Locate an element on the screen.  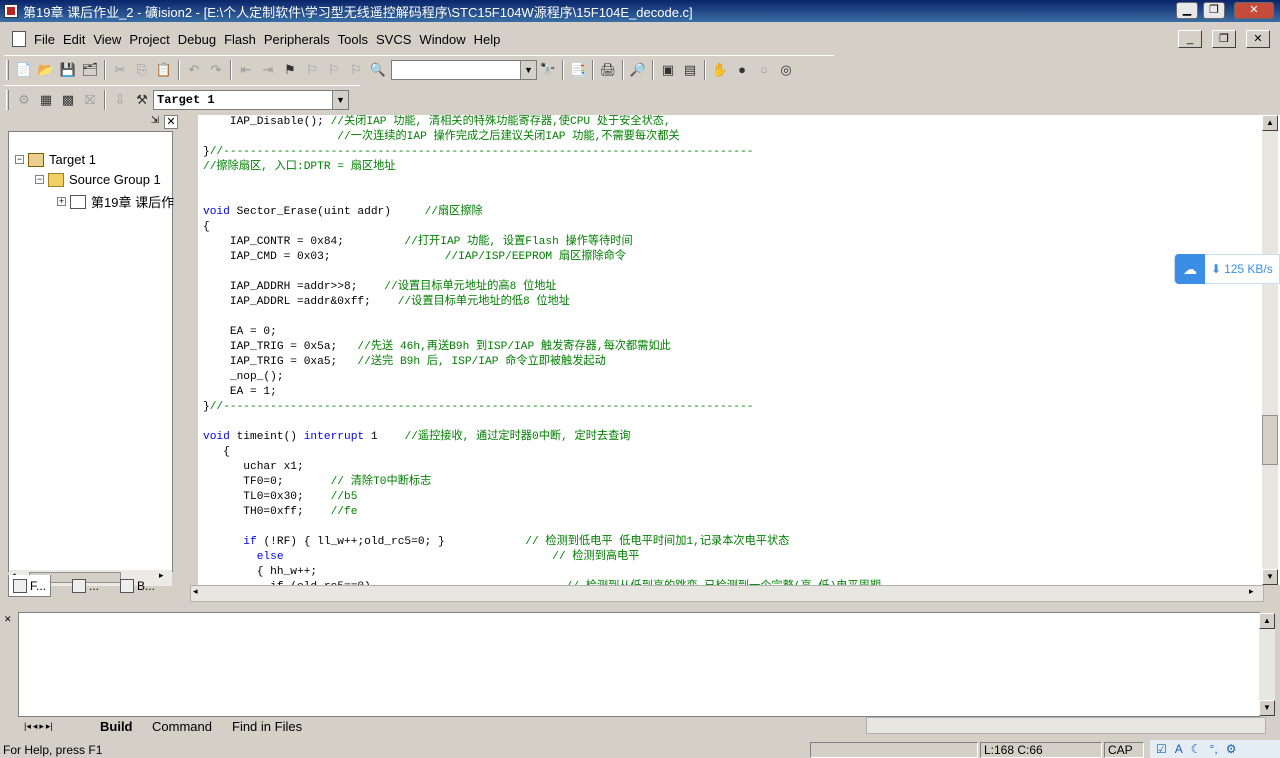
restore-button: ❐ is located at coordinates (1214, 10).